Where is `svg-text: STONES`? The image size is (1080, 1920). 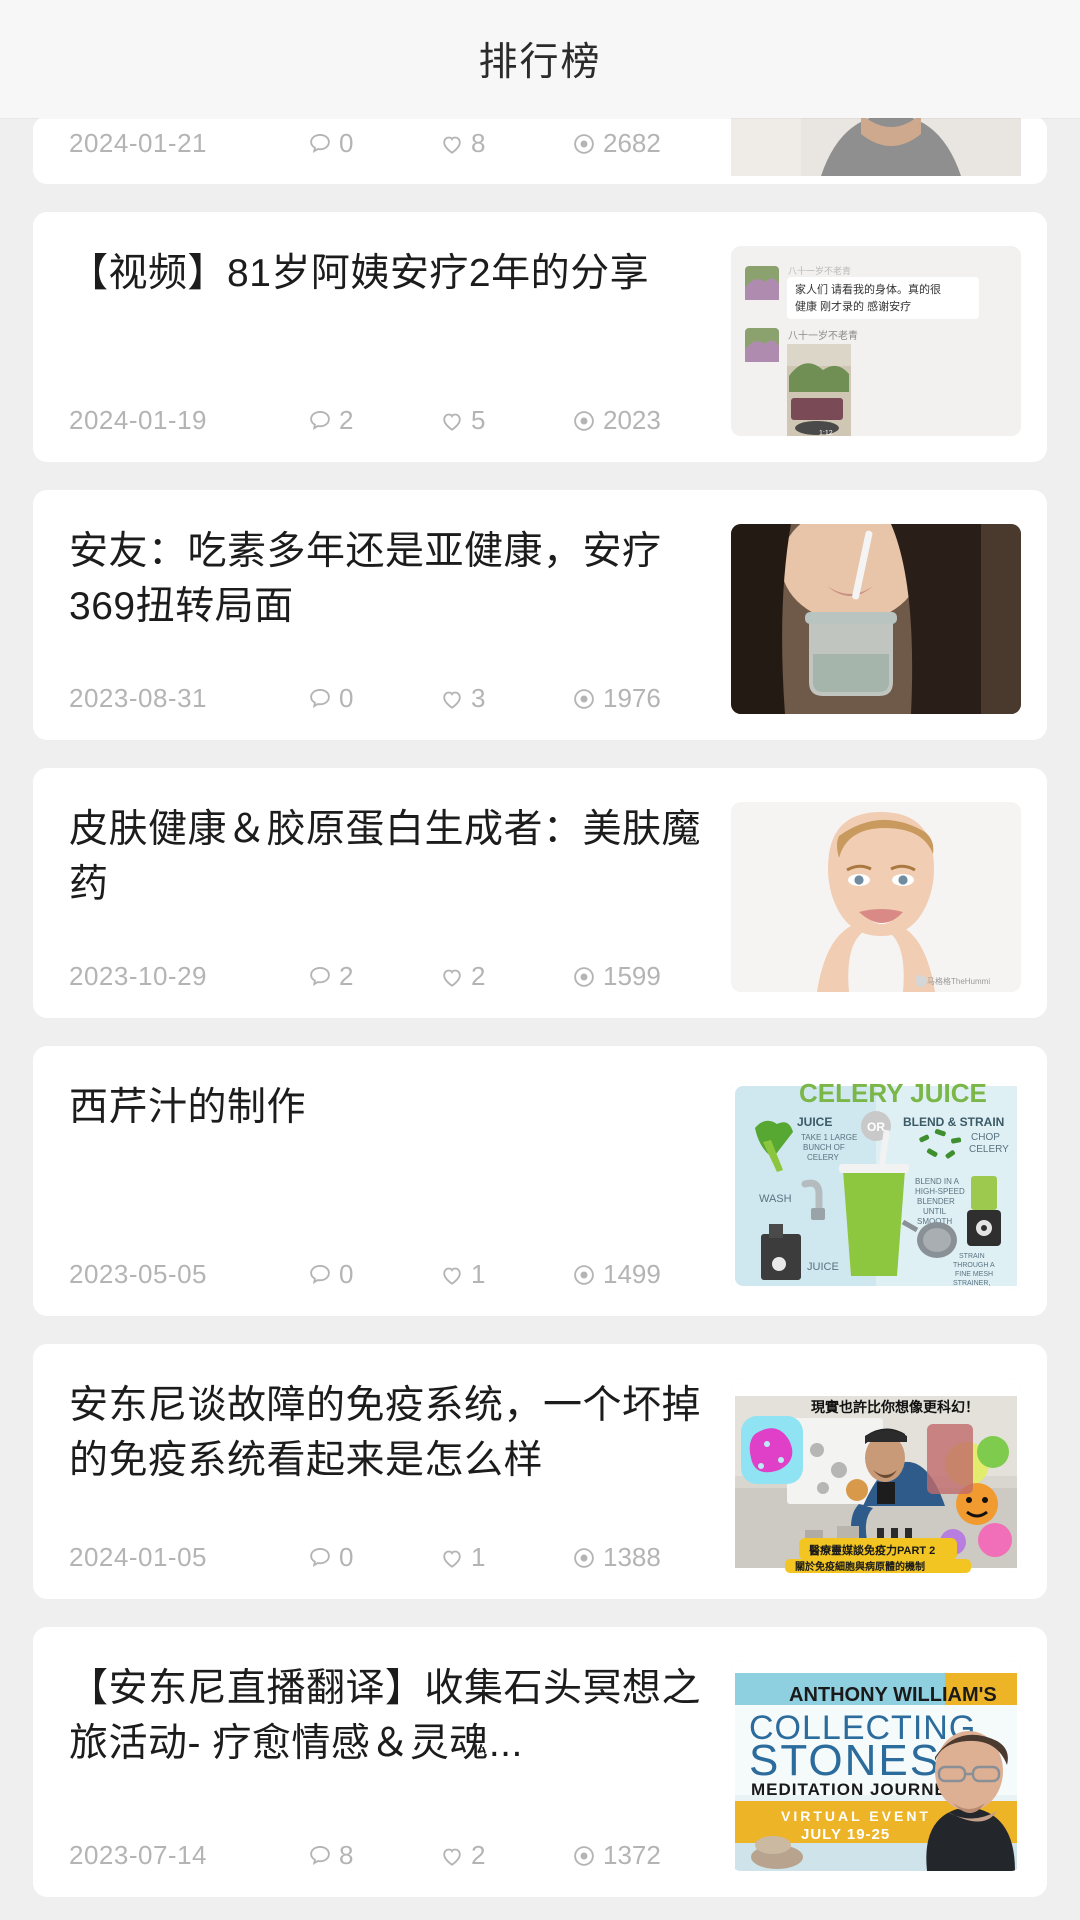 svg-text: STONES is located at coordinates (845, 1760).